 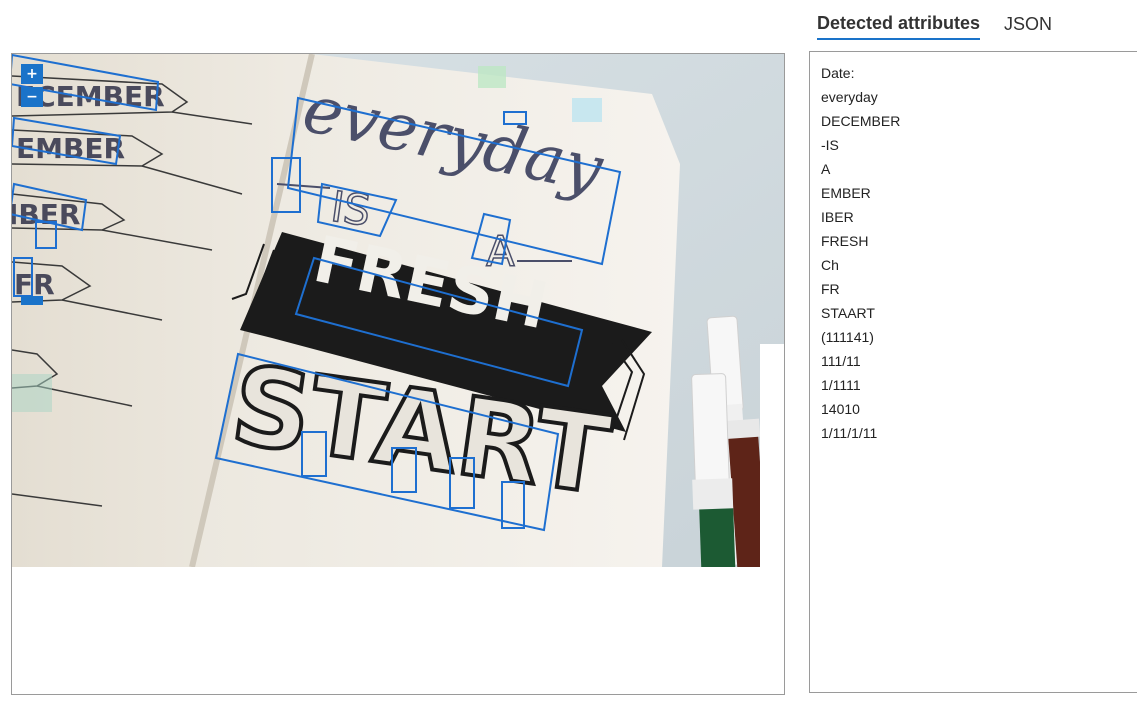 I want to click on tab-detected-attributes: Detected attributes, so click(x=899, y=20).